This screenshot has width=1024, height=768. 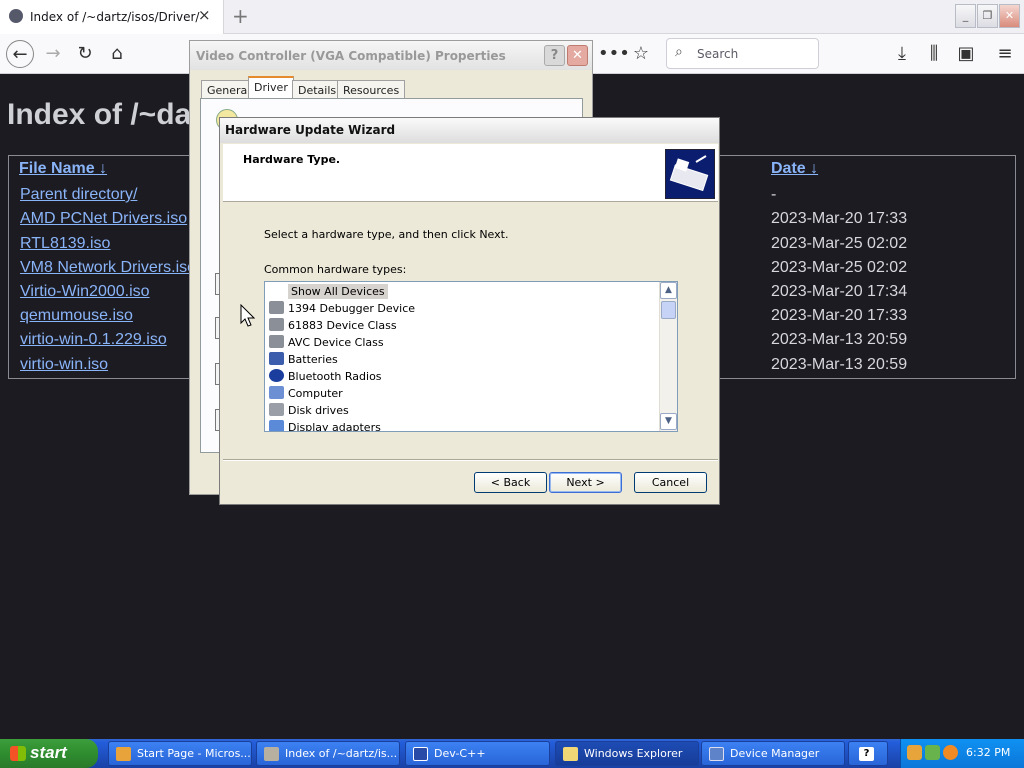 I want to click on page-actions-icon: •••, so click(x=614, y=54).